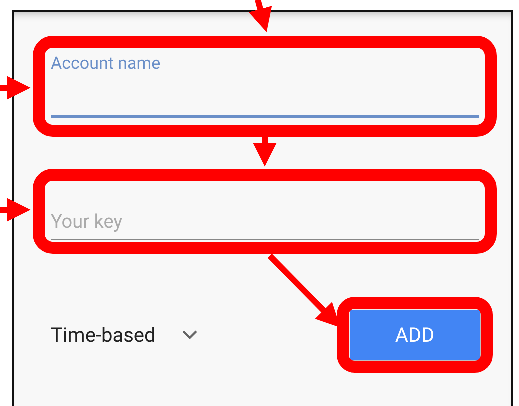  What do you see at coordinates (265, 220) in the screenshot?
I see `key-field: Your key` at bounding box center [265, 220].